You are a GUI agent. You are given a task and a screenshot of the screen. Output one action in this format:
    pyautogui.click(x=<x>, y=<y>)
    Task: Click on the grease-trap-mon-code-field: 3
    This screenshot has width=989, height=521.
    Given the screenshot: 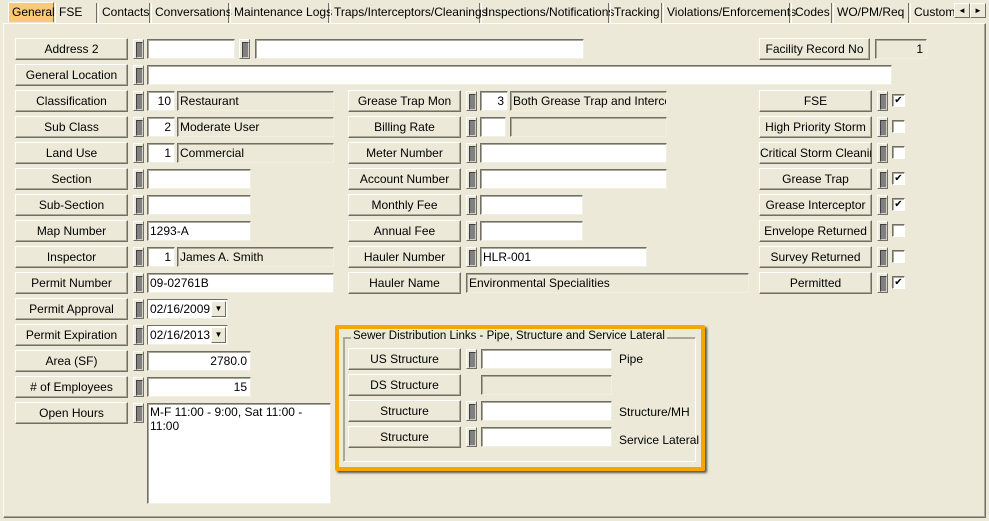 What is the action you would take?
    pyautogui.click(x=494, y=101)
    